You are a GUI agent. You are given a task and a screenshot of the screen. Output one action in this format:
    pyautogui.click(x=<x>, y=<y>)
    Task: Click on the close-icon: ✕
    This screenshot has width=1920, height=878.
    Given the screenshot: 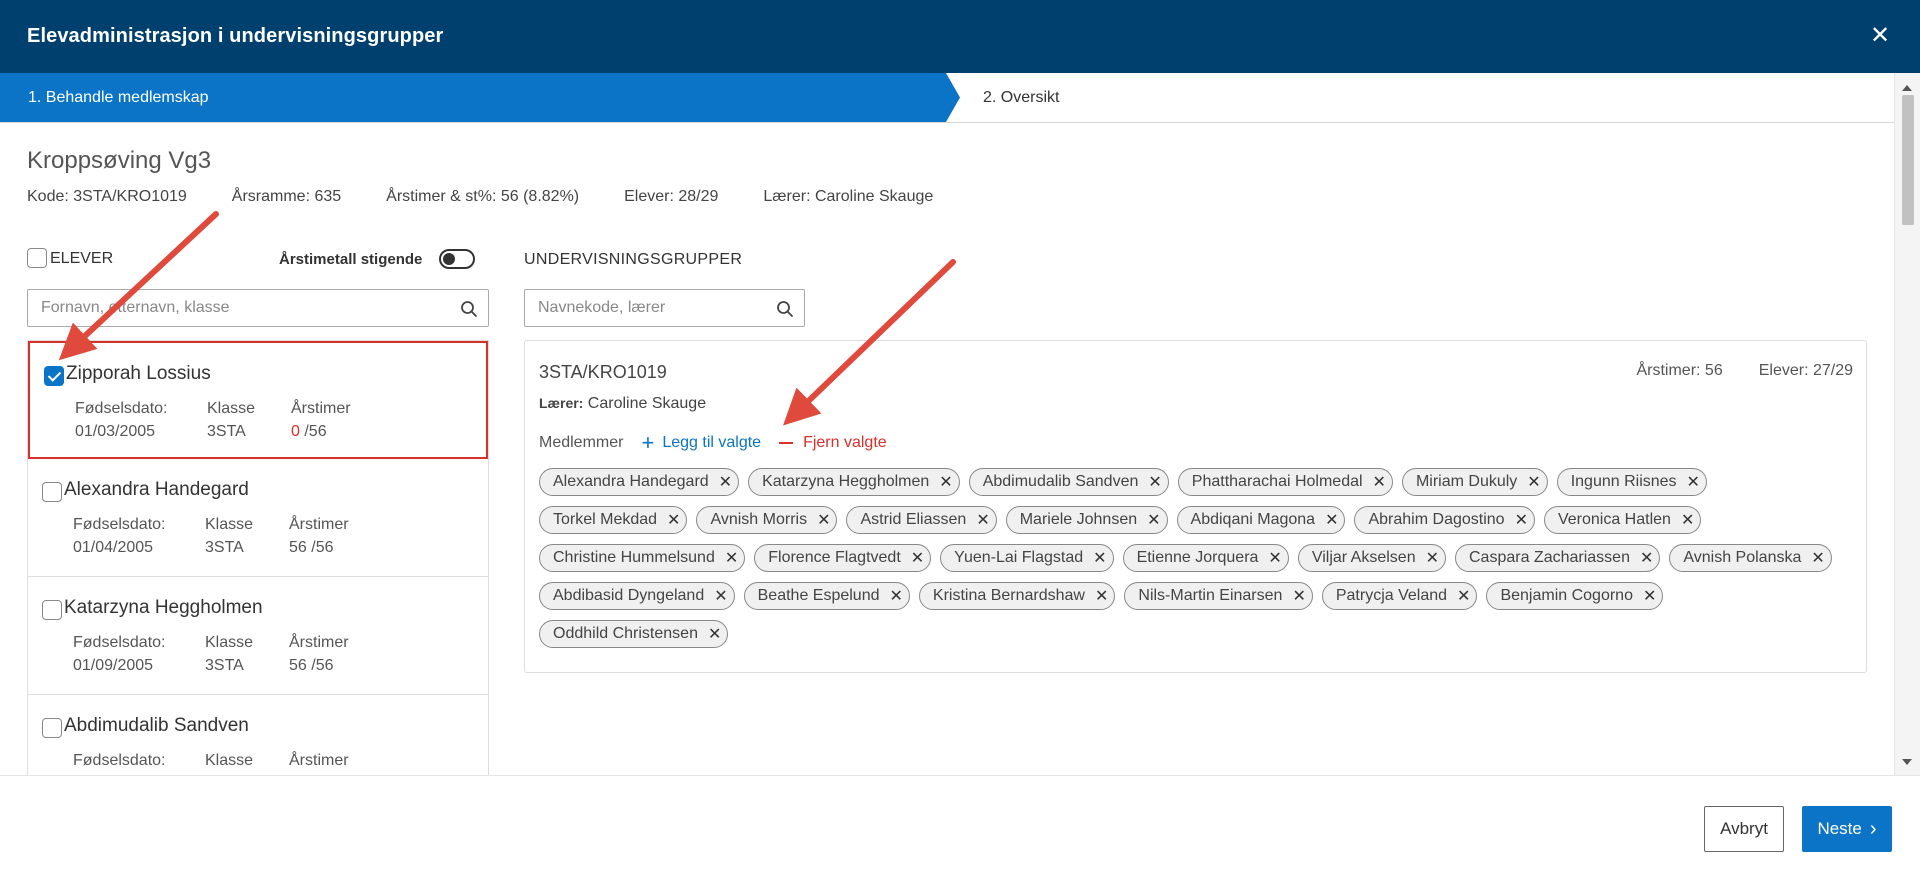 What is the action you would take?
    pyautogui.click(x=1880, y=36)
    